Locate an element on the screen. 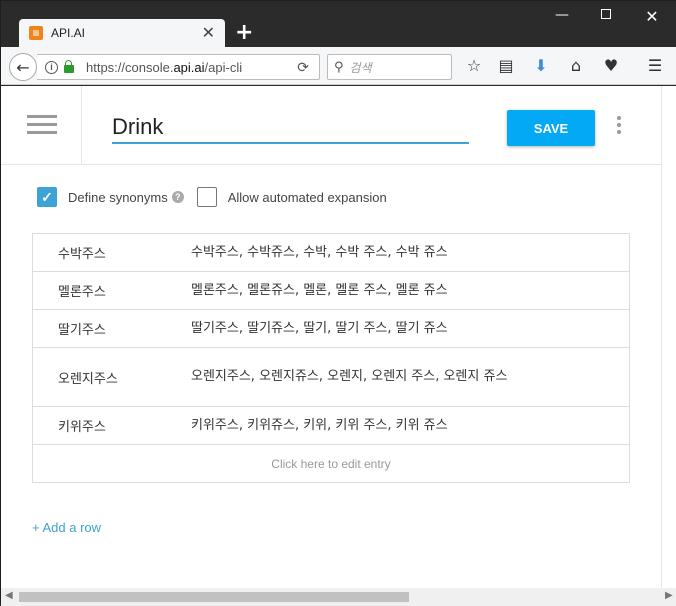 The width and height of the screenshot is (676, 606). search-placeholder: 검색 is located at coordinates (360, 67).